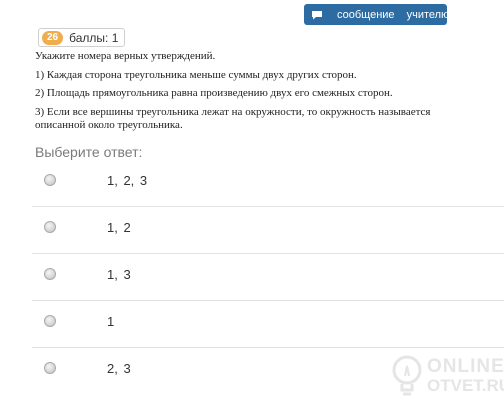  I want to click on answer-option-label: 1, so click(111, 321).